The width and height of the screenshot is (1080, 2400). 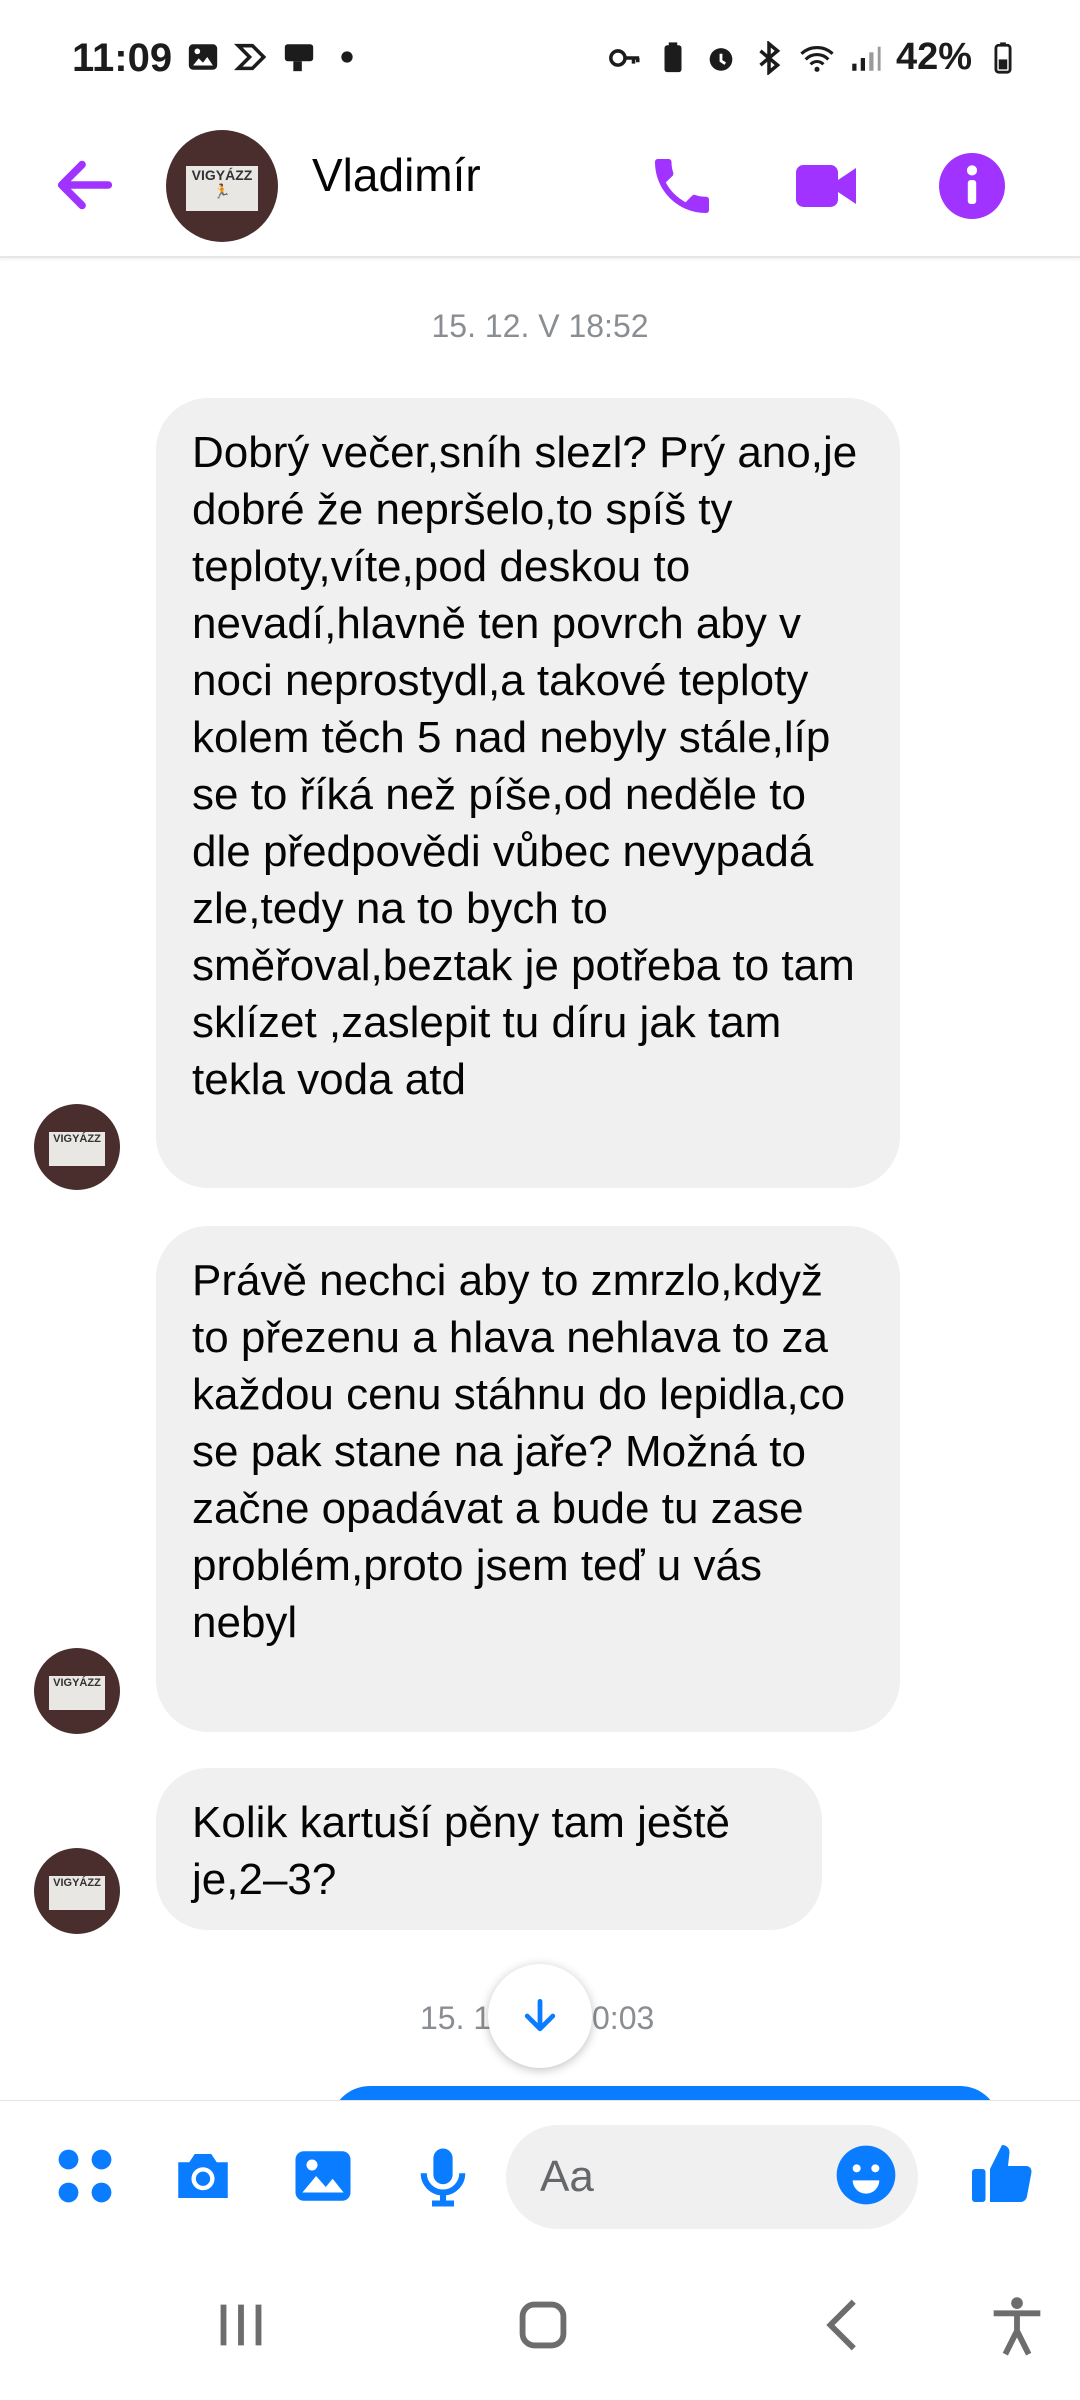 I want to click on arrow-down-icon, so click(x=540, y=2015).